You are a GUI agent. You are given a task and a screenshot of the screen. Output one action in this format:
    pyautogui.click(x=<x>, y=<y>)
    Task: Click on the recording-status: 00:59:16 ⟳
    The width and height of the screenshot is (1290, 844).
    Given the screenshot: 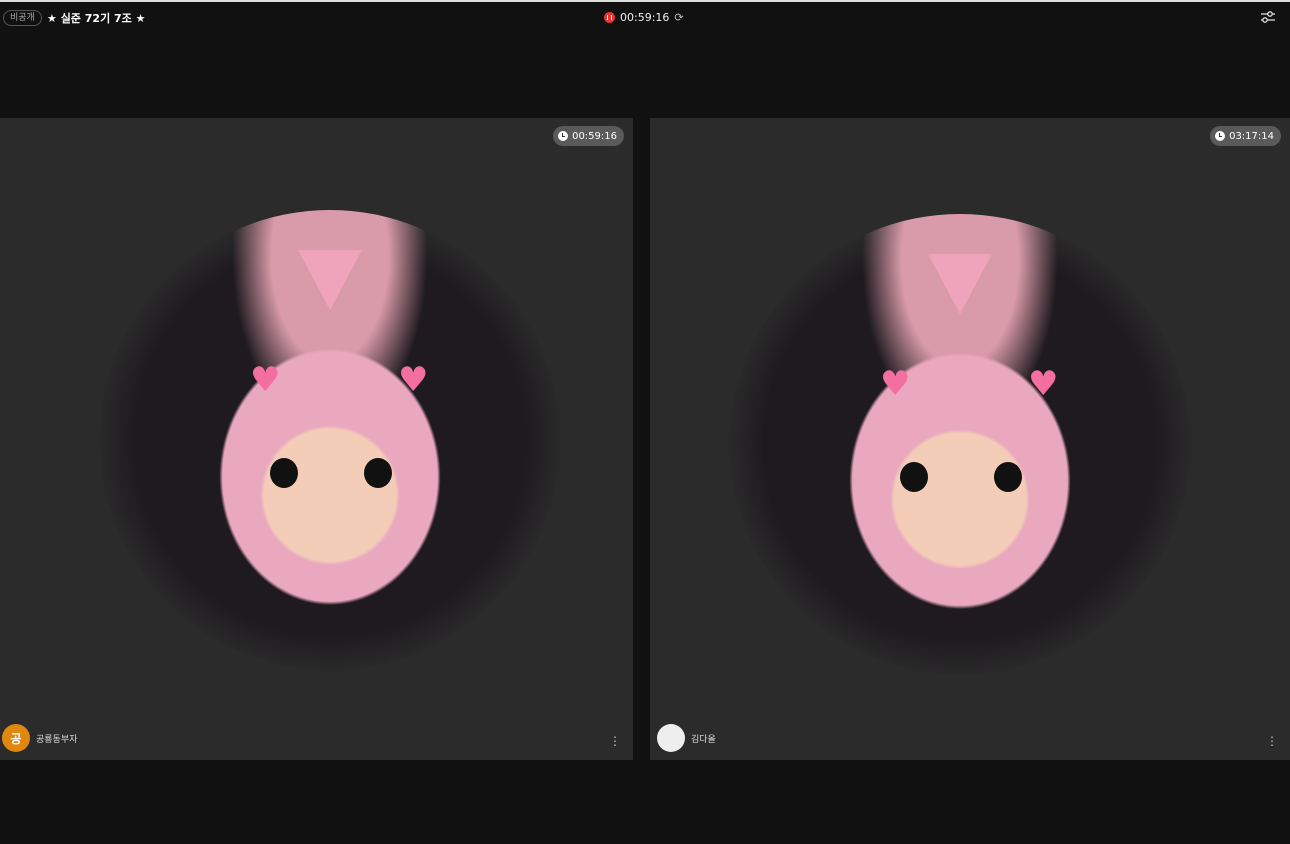 What is the action you would take?
    pyautogui.click(x=644, y=17)
    